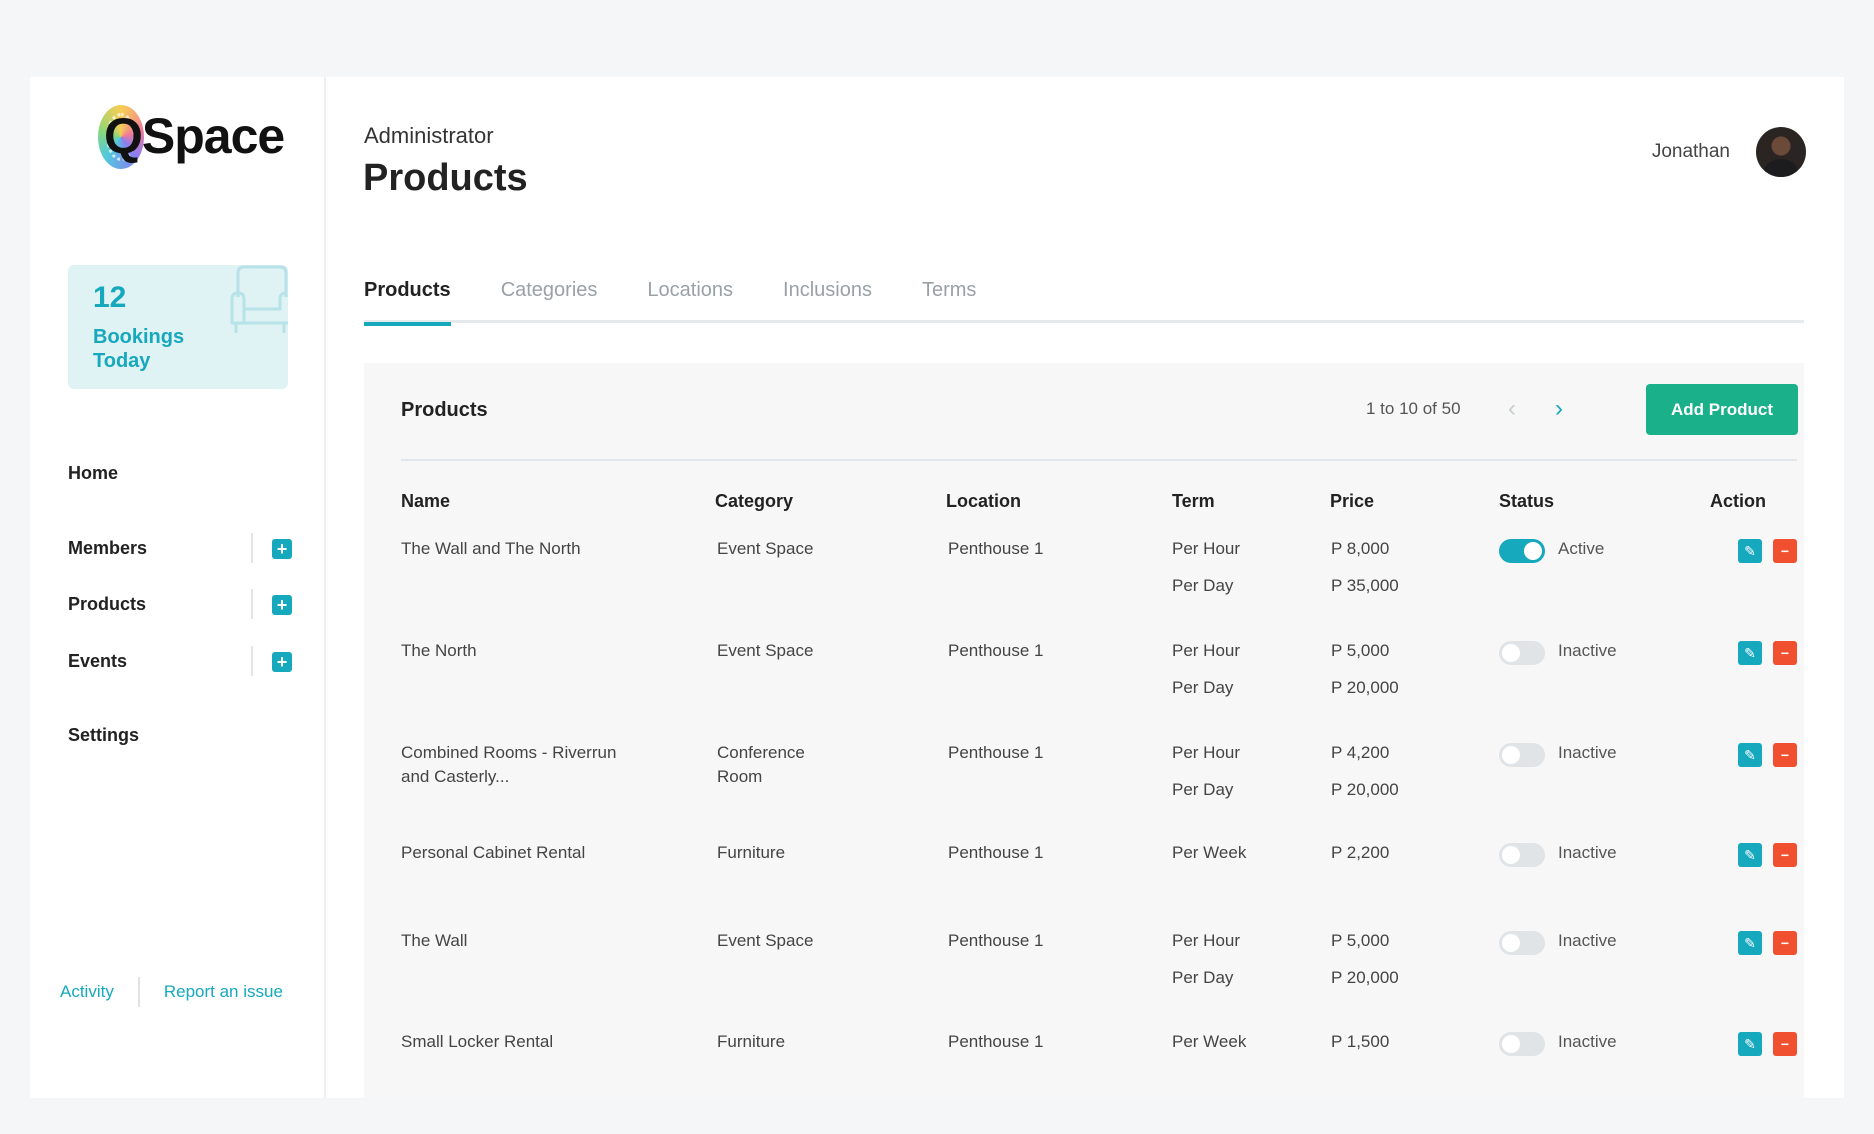 Image resolution: width=1874 pixels, height=1134 pixels. Describe the element at coordinates (1360, 752) in the screenshot. I see `table-row-price: P 4,200` at that location.